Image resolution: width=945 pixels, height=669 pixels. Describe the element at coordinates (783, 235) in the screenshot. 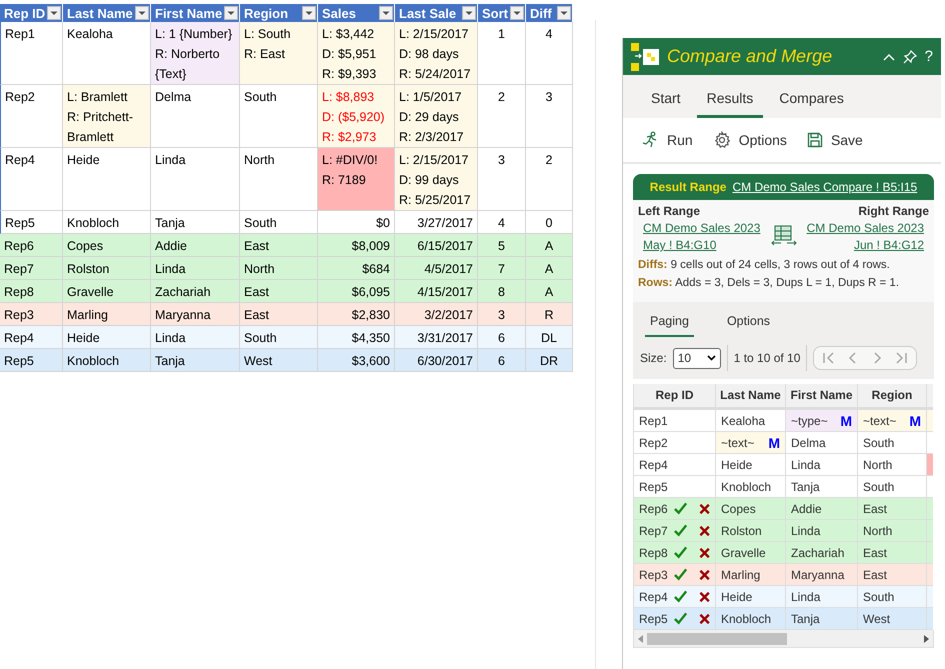

I see `swap-ranges-icon` at that location.